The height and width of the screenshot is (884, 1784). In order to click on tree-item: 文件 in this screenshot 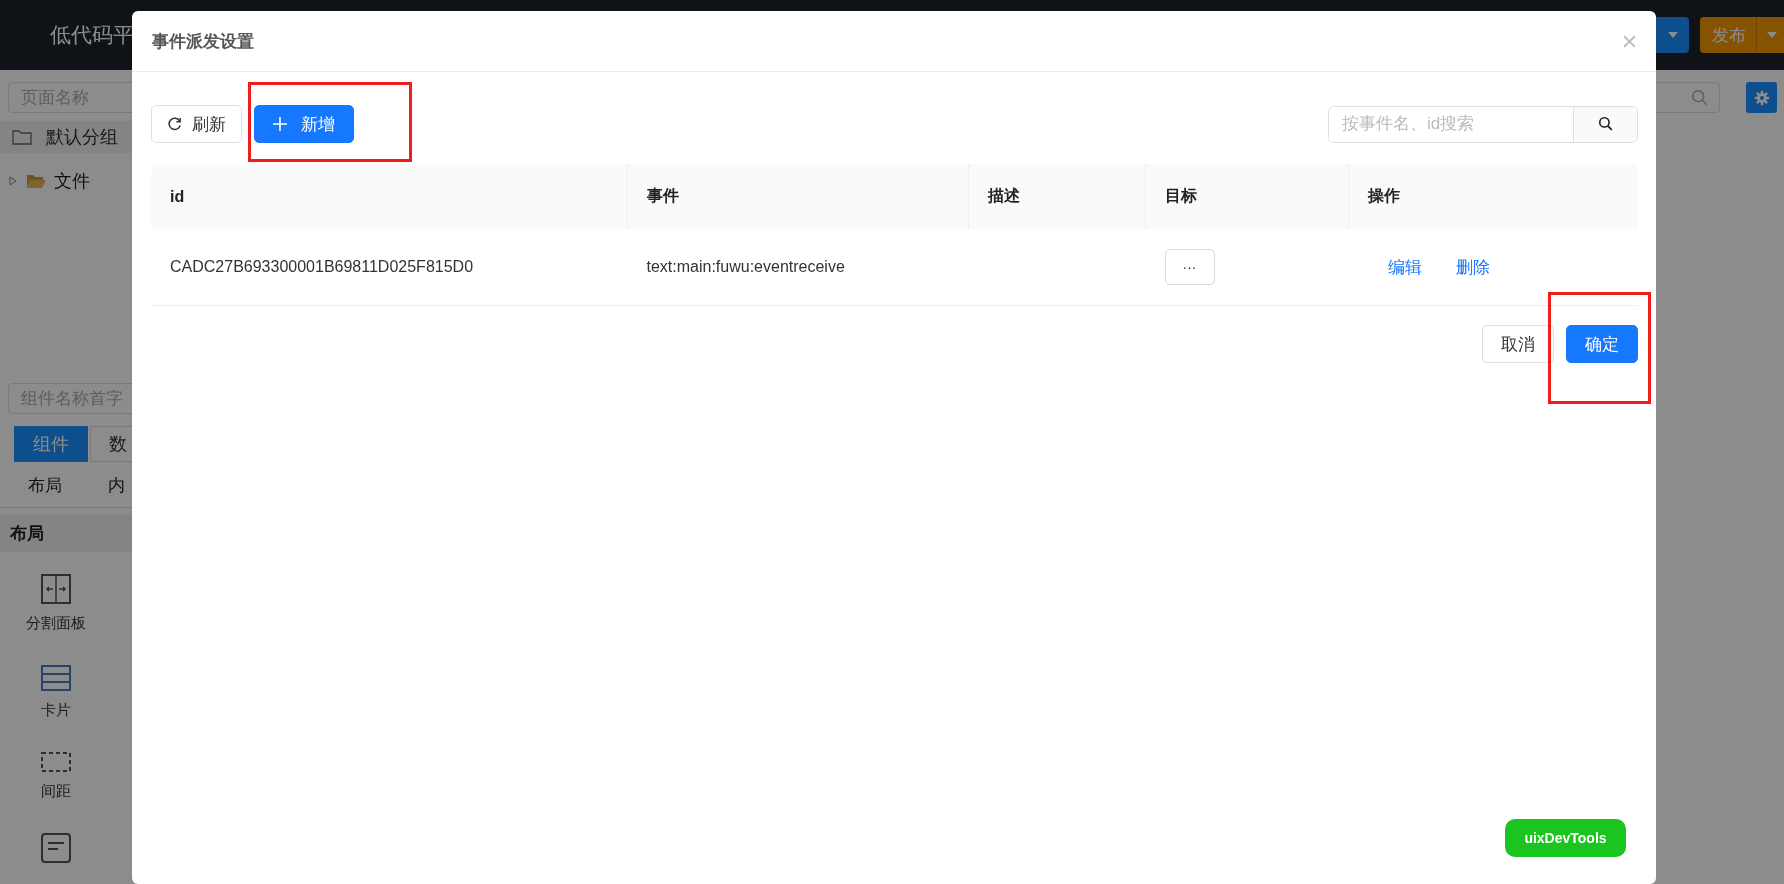, I will do `click(72, 181)`.